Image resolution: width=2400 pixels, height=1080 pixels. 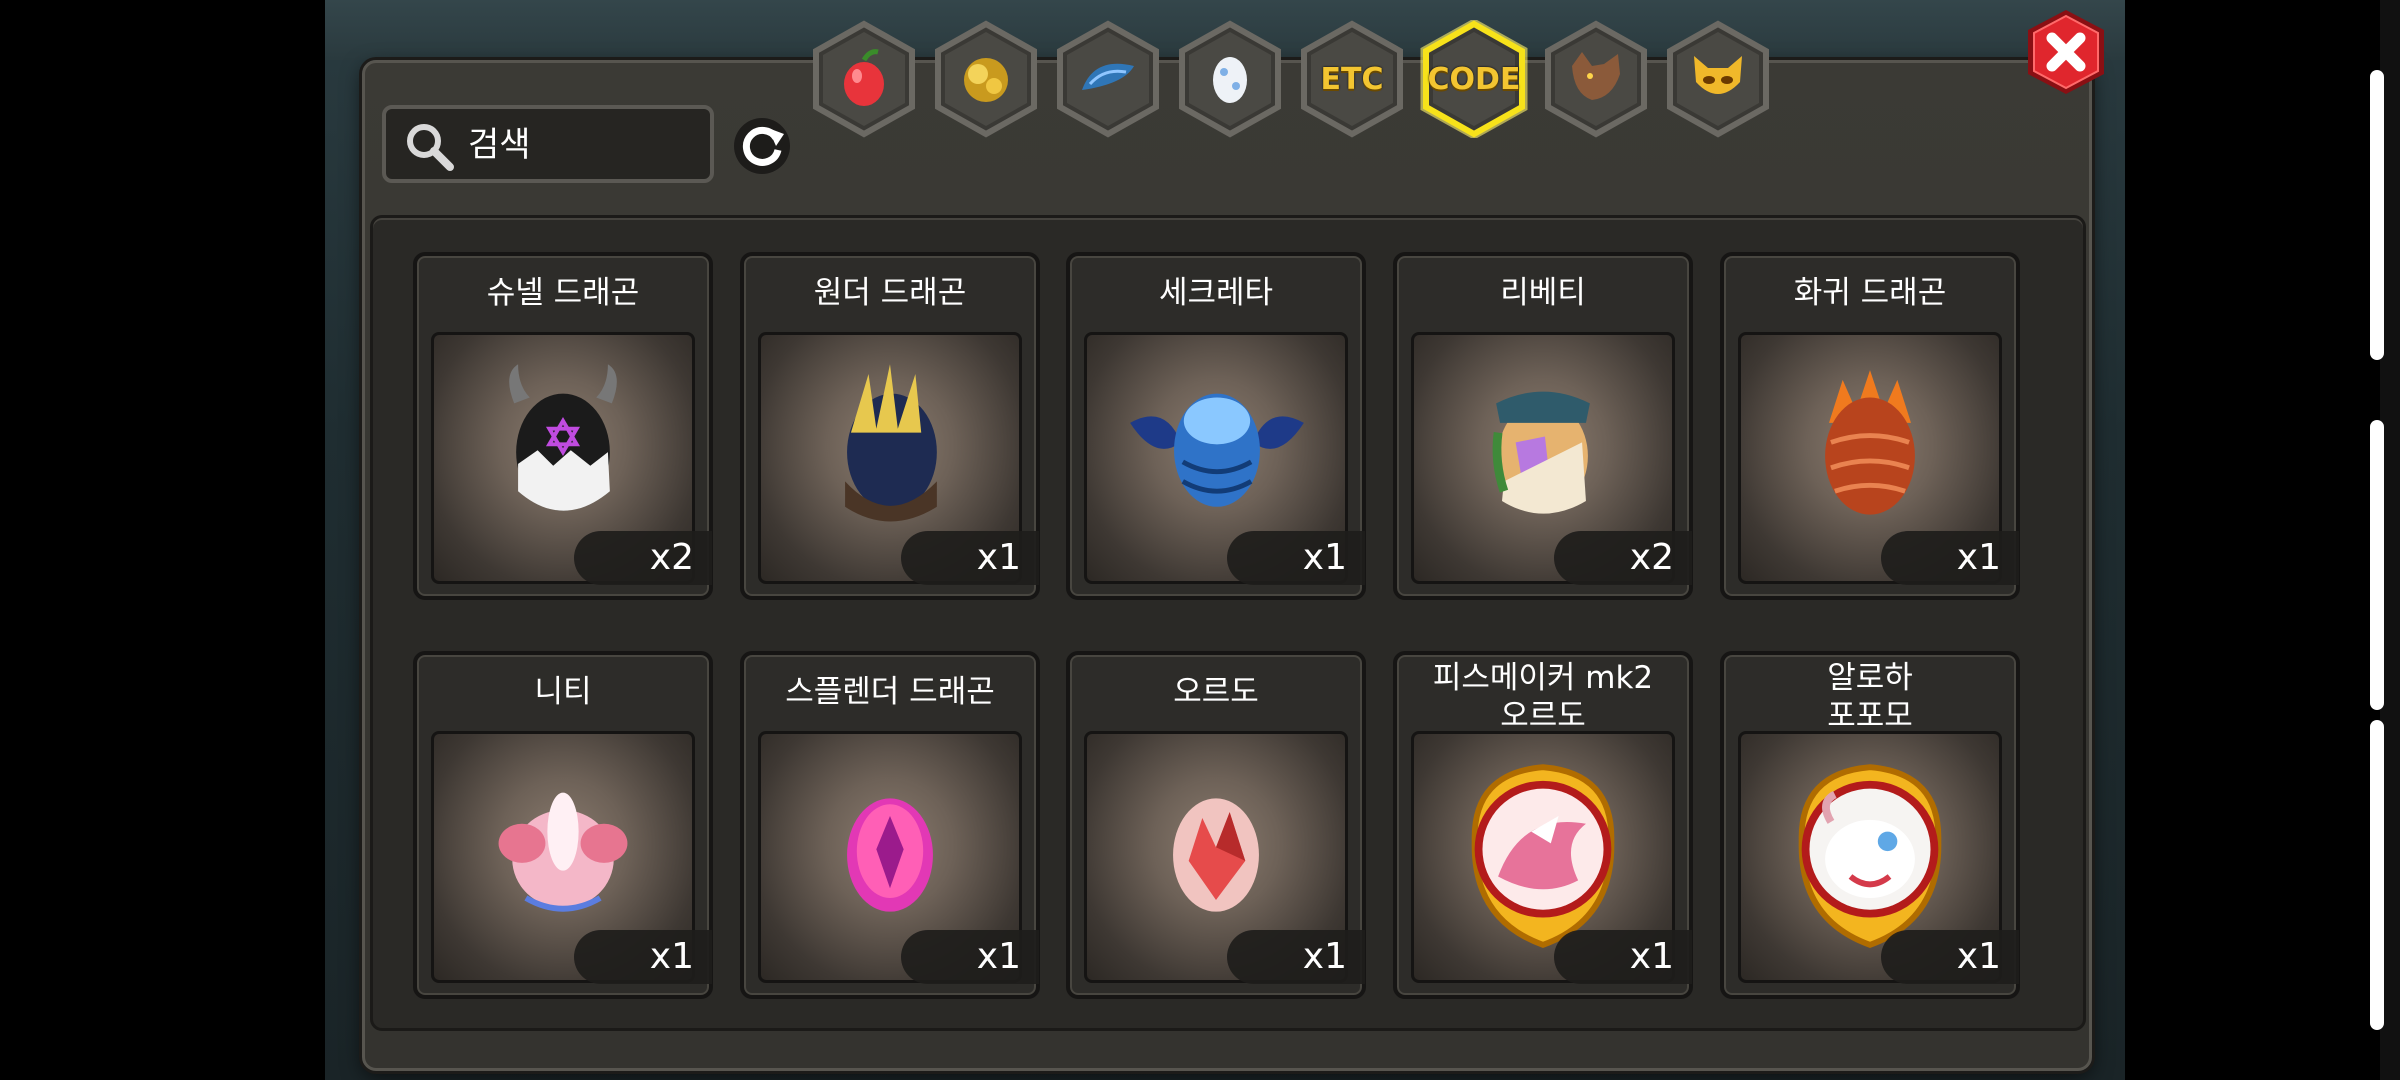 I want to click on tab-dragon-scale, so click(x=1108, y=79).